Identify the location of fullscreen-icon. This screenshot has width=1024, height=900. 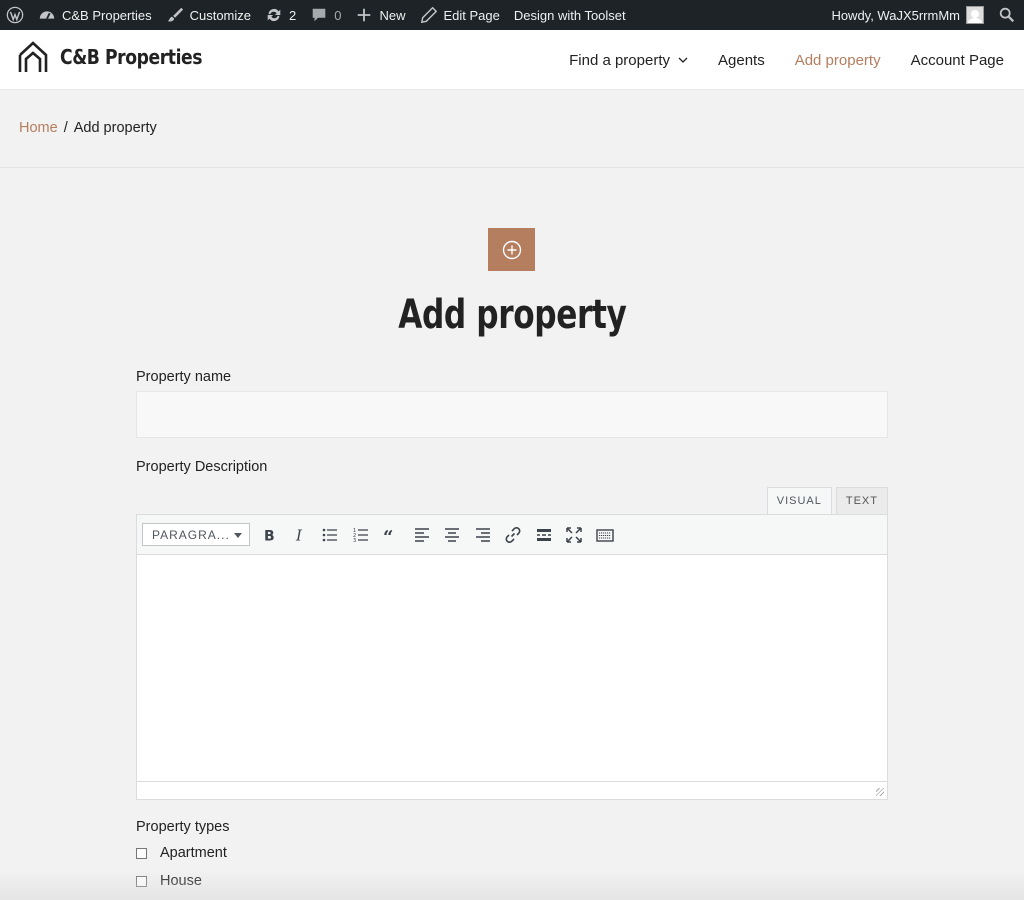
(574, 534).